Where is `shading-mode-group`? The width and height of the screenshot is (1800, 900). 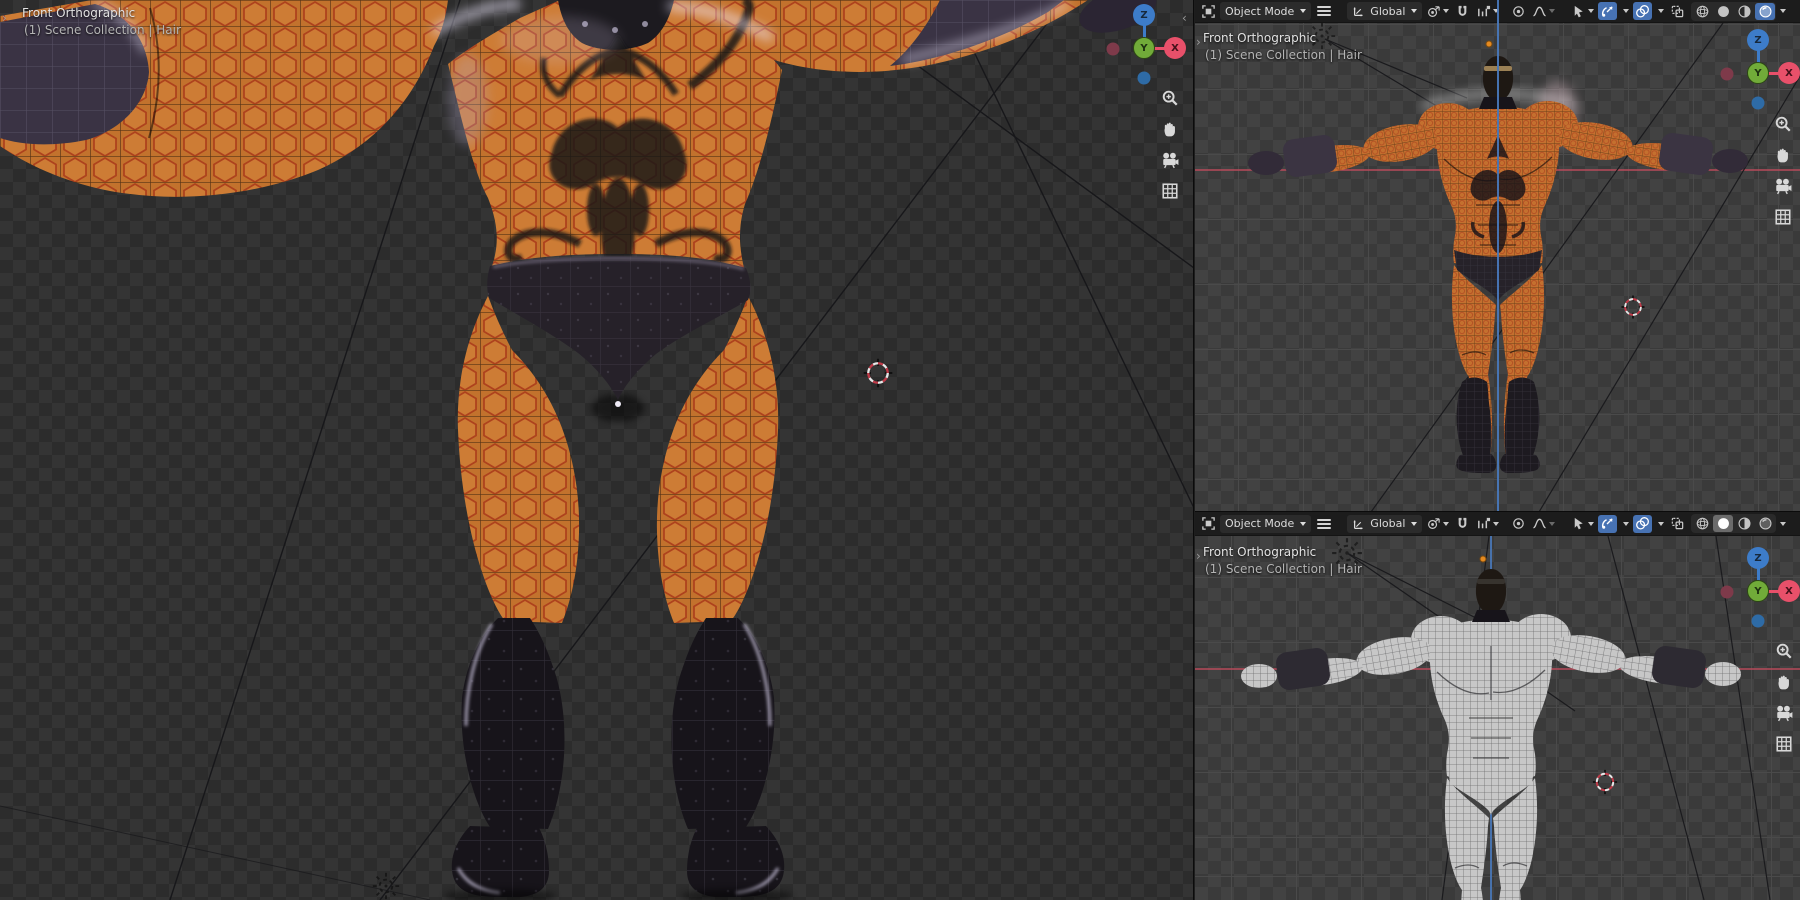 shading-mode-group is located at coordinates (1734, 11).